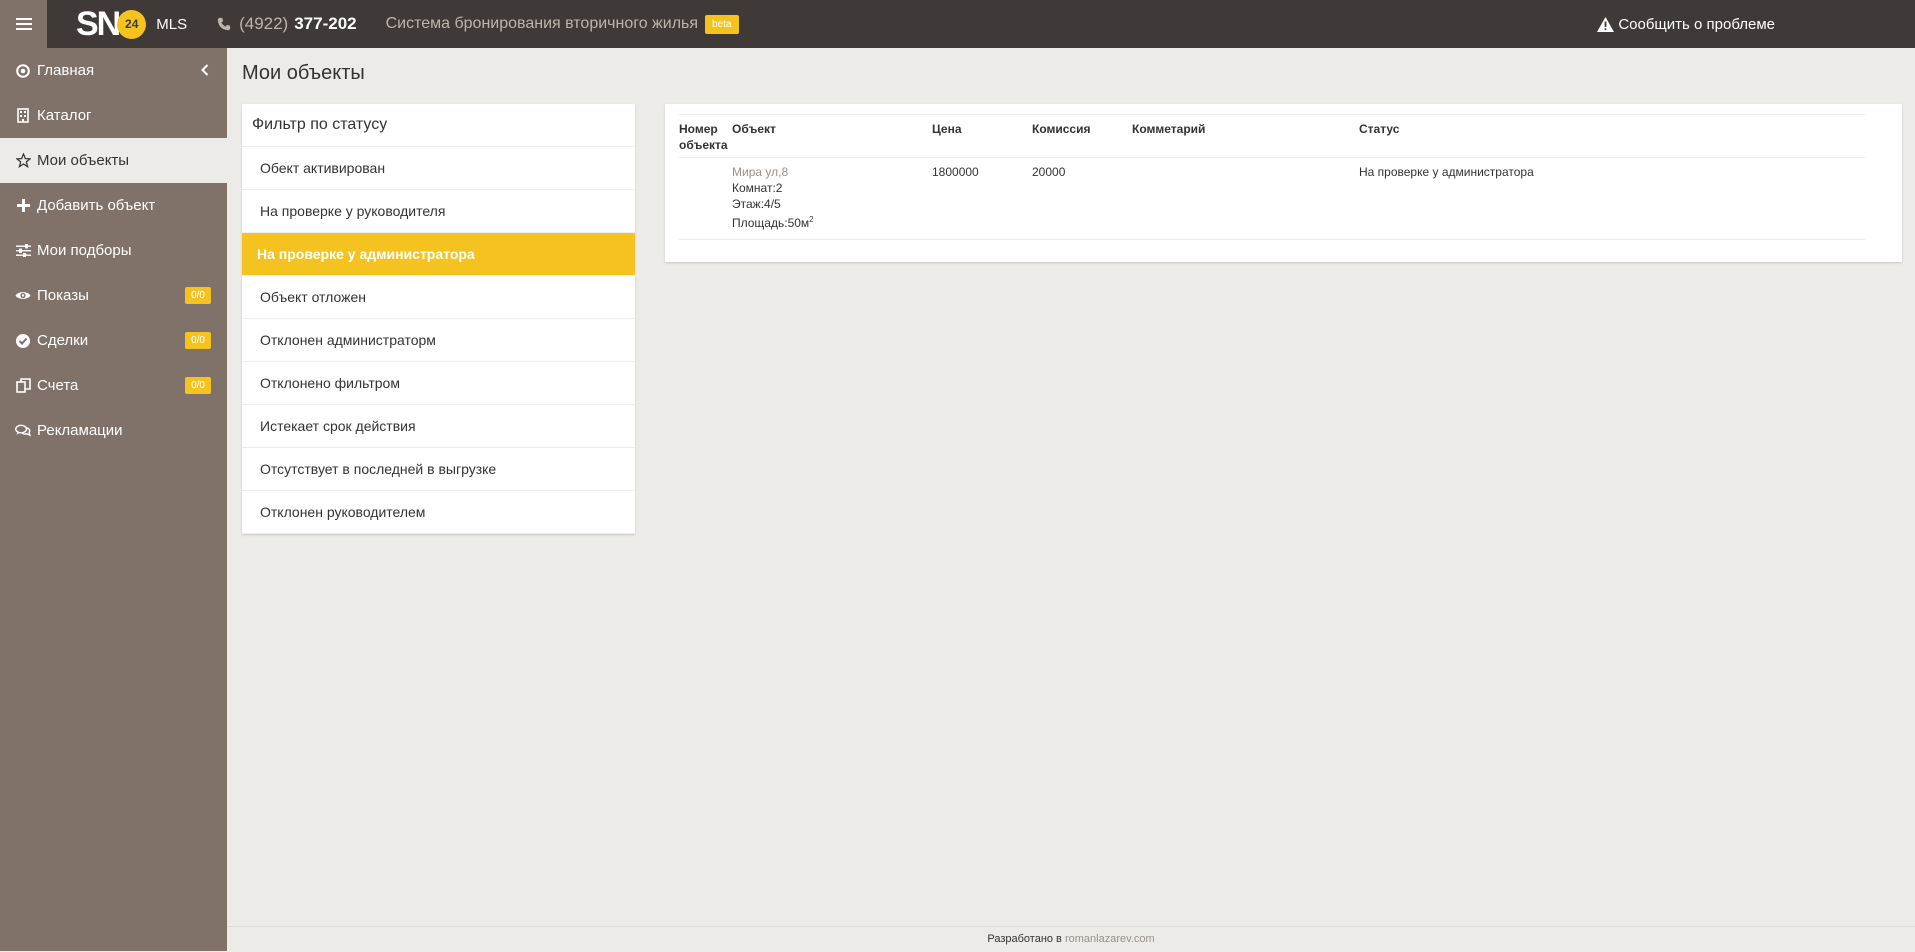 This screenshot has width=1915, height=952. What do you see at coordinates (113, 385) in the screenshot?
I see `sidebar-item-invoices: Счета 0/0` at bounding box center [113, 385].